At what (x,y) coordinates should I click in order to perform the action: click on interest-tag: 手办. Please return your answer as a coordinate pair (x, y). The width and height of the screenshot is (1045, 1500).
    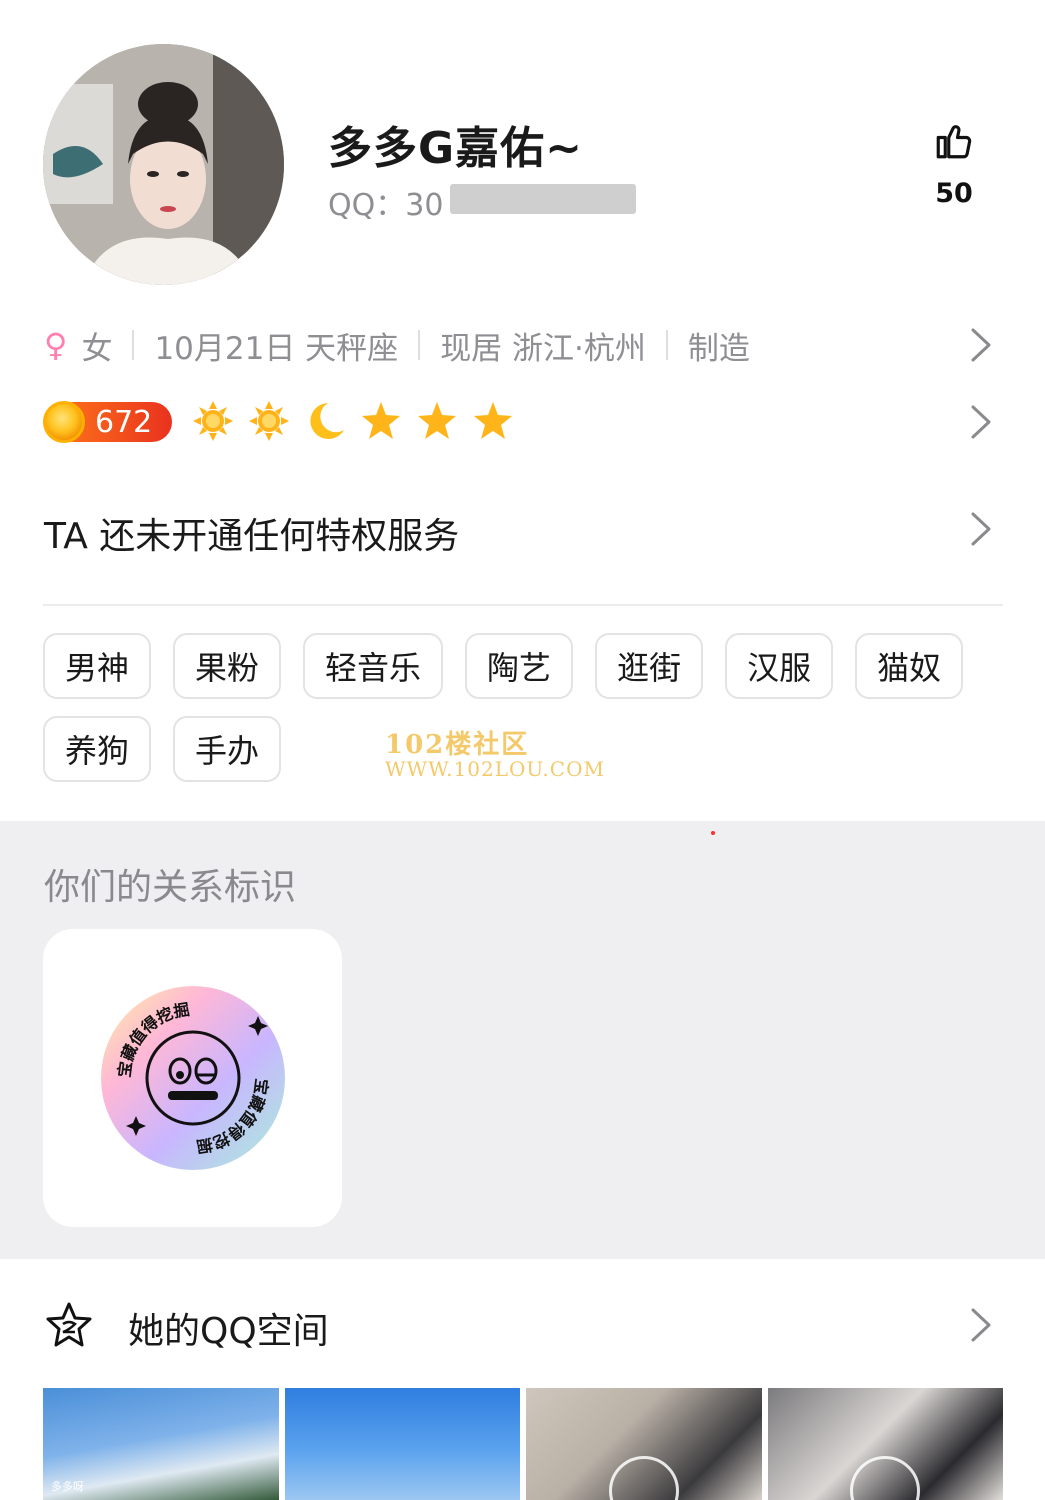
    Looking at the image, I should click on (227, 749).